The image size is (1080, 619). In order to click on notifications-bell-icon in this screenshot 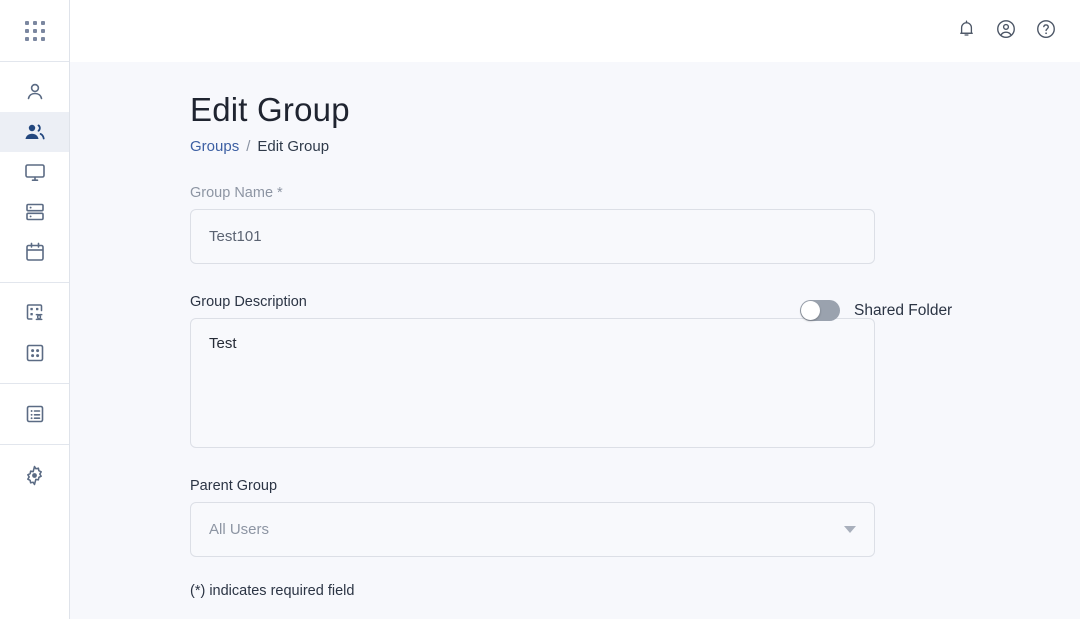, I will do `click(966, 31)`.